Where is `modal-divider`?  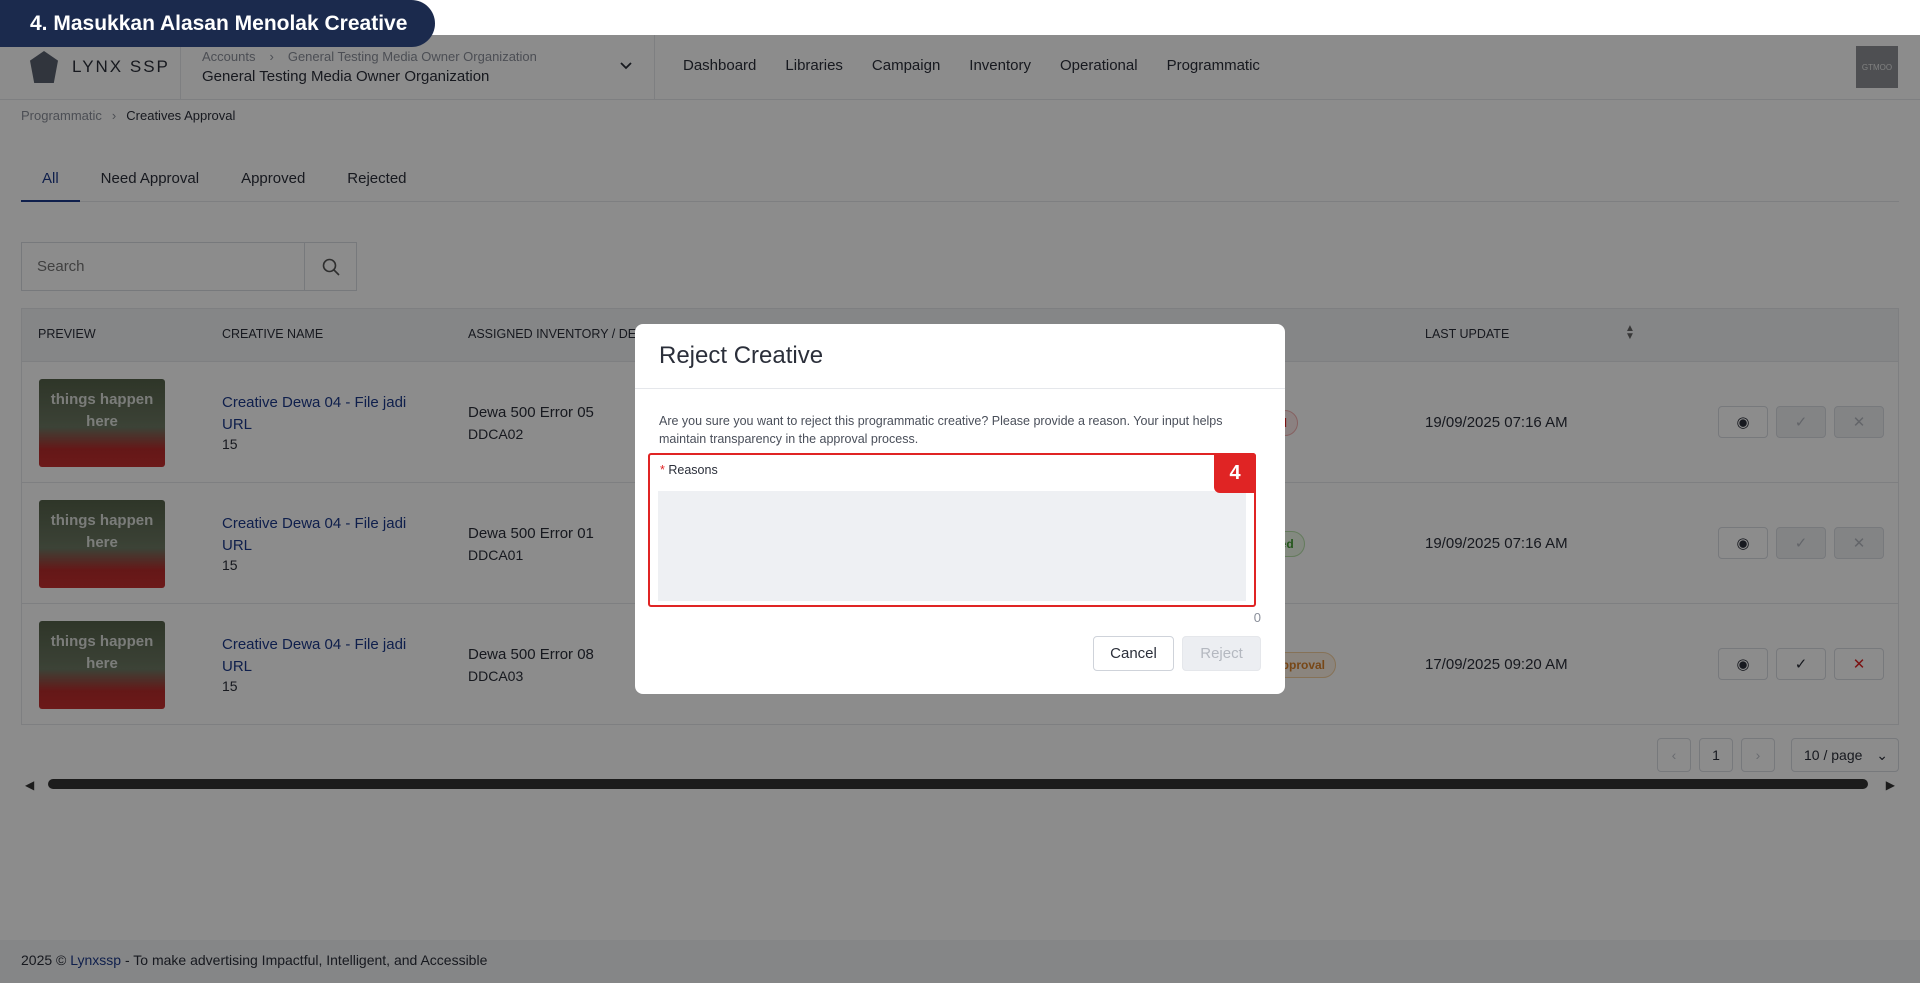
modal-divider is located at coordinates (960, 388).